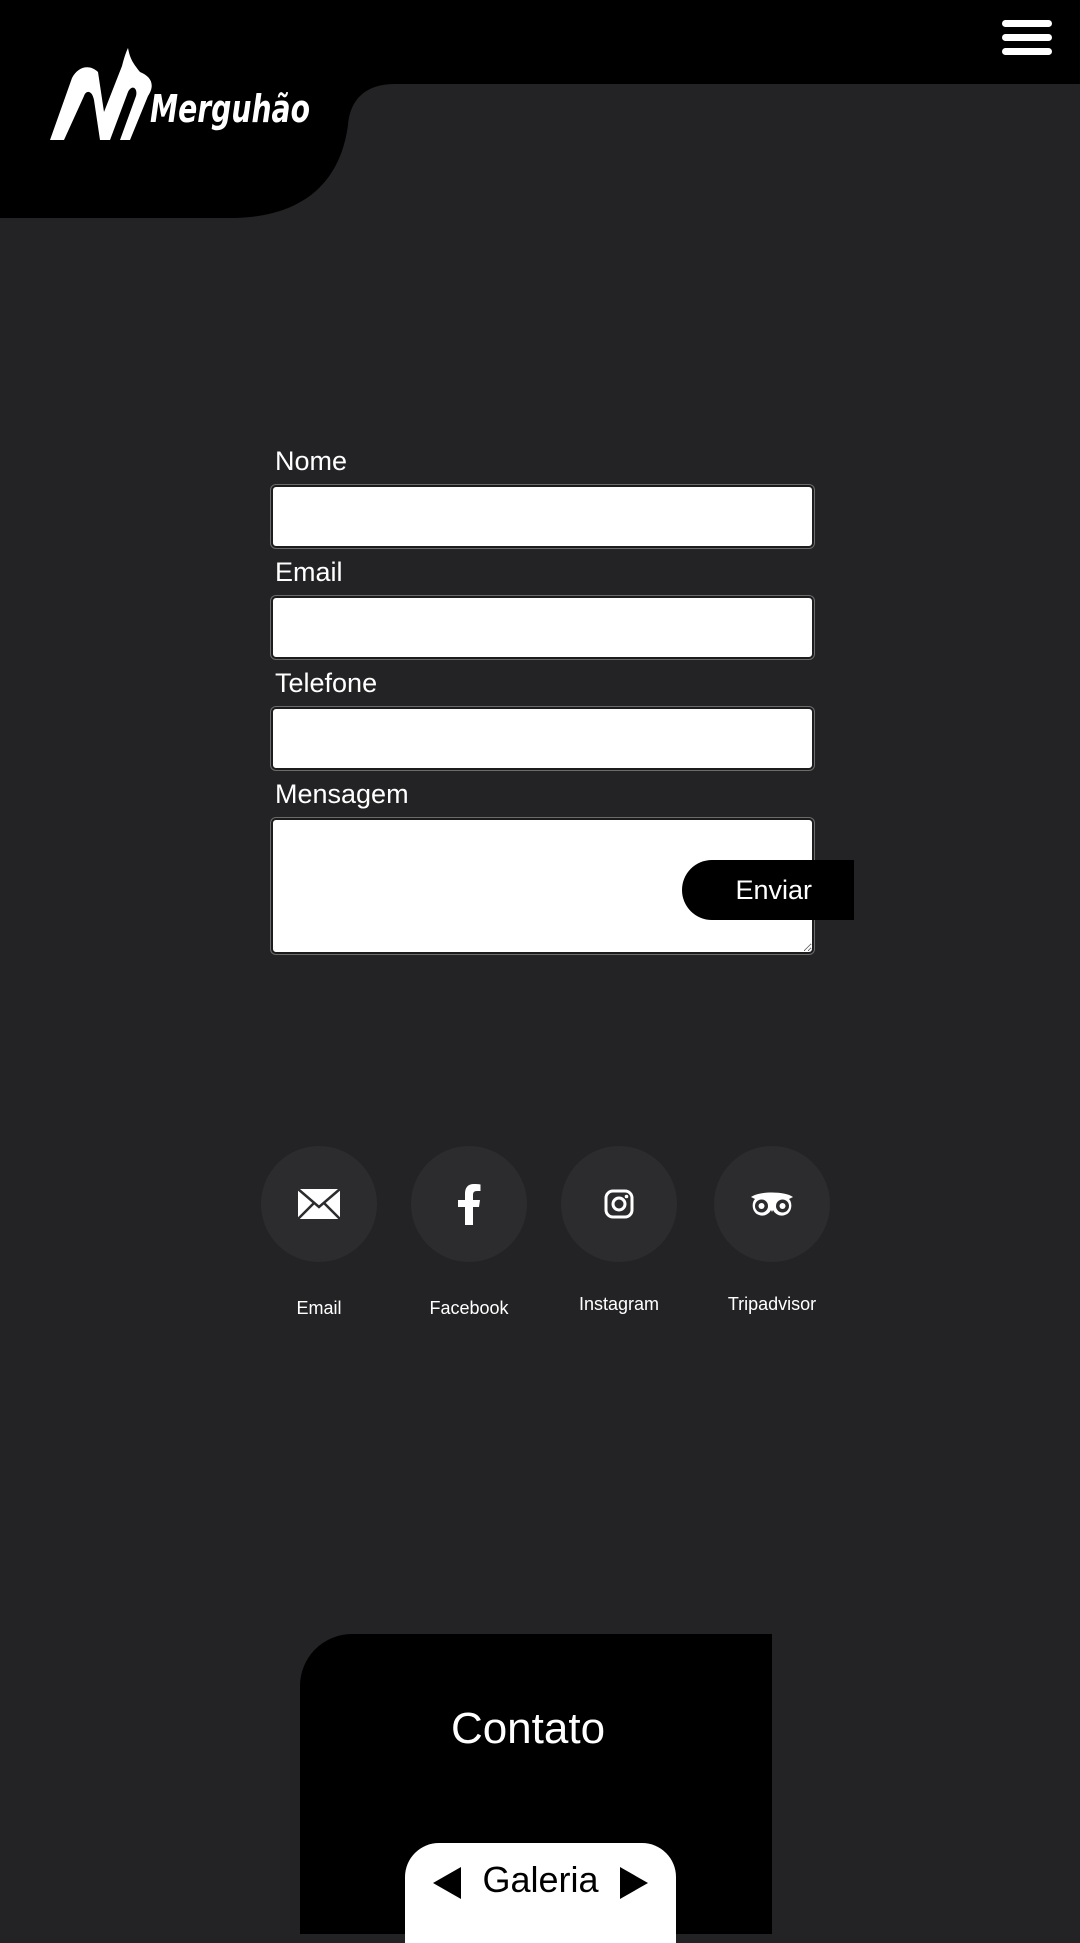 The image size is (1080, 1943). Describe the element at coordinates (542, 516) in the screenshot. I see `name-input` at that location.